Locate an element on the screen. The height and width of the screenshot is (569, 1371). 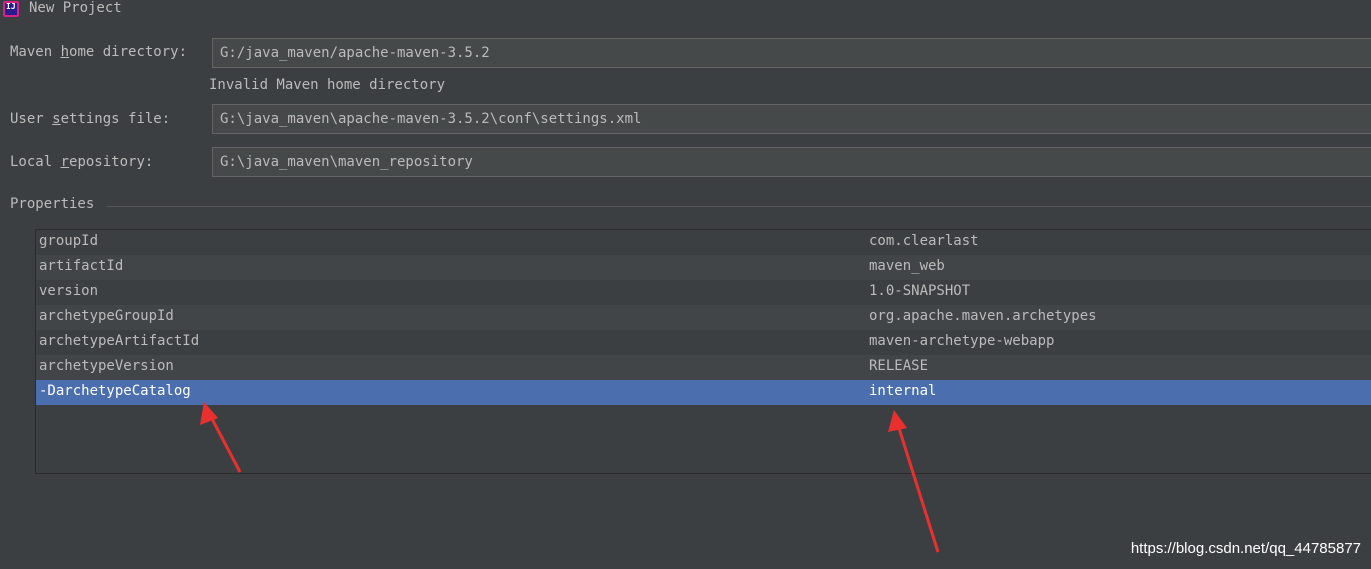
annotation-arrows is located at coordinates (570, 477).